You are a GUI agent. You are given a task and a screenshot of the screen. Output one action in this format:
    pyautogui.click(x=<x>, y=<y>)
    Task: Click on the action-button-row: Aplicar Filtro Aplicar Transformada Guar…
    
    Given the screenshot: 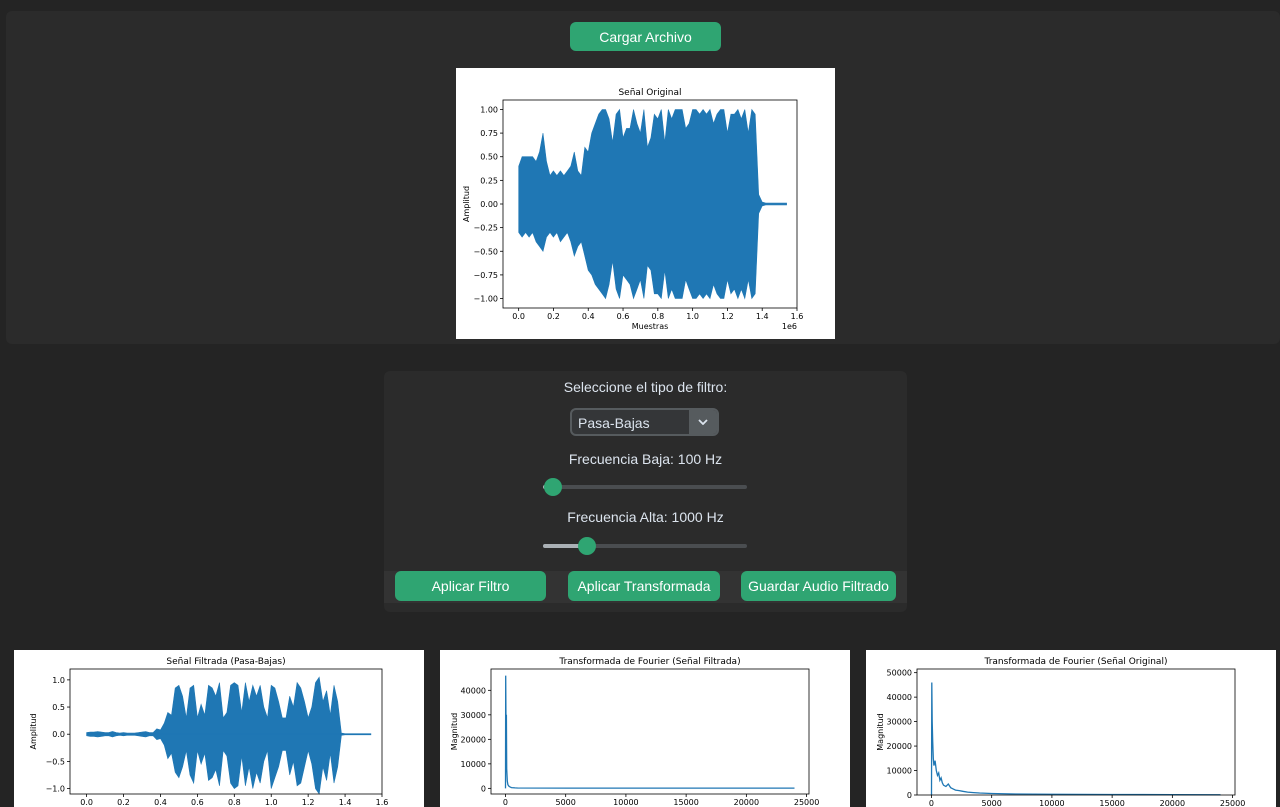 What is the action you would take?
    pyautogui.click(x=645, y=587)
    